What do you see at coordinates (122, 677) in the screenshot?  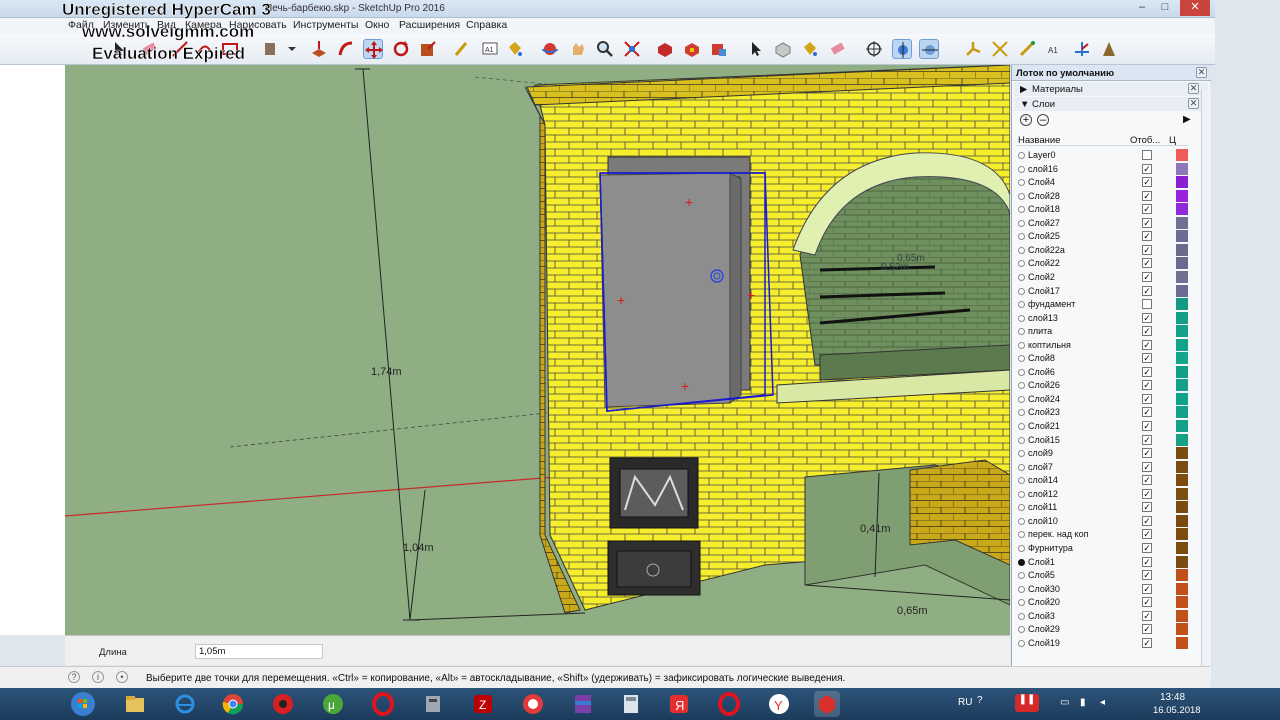 I see `user-icon: •` at bounding box center [122, 677].